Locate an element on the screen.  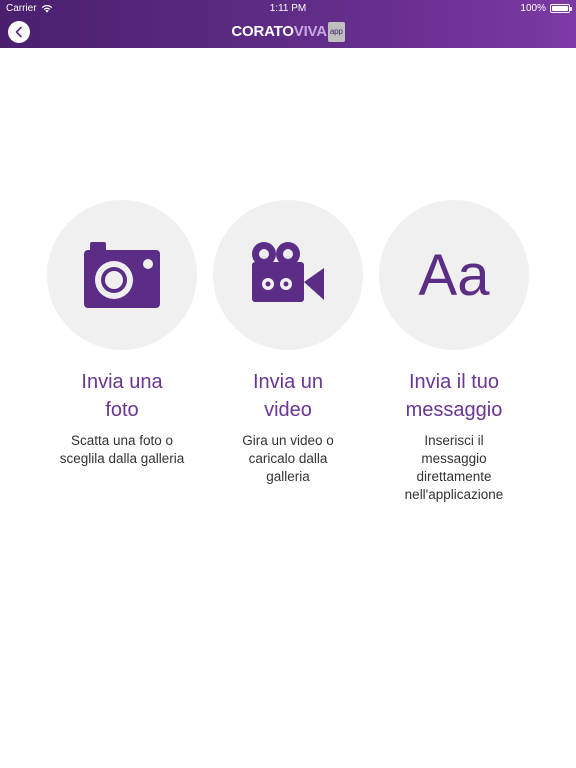
title-line: Invia una is located at coordinates (122, 382).